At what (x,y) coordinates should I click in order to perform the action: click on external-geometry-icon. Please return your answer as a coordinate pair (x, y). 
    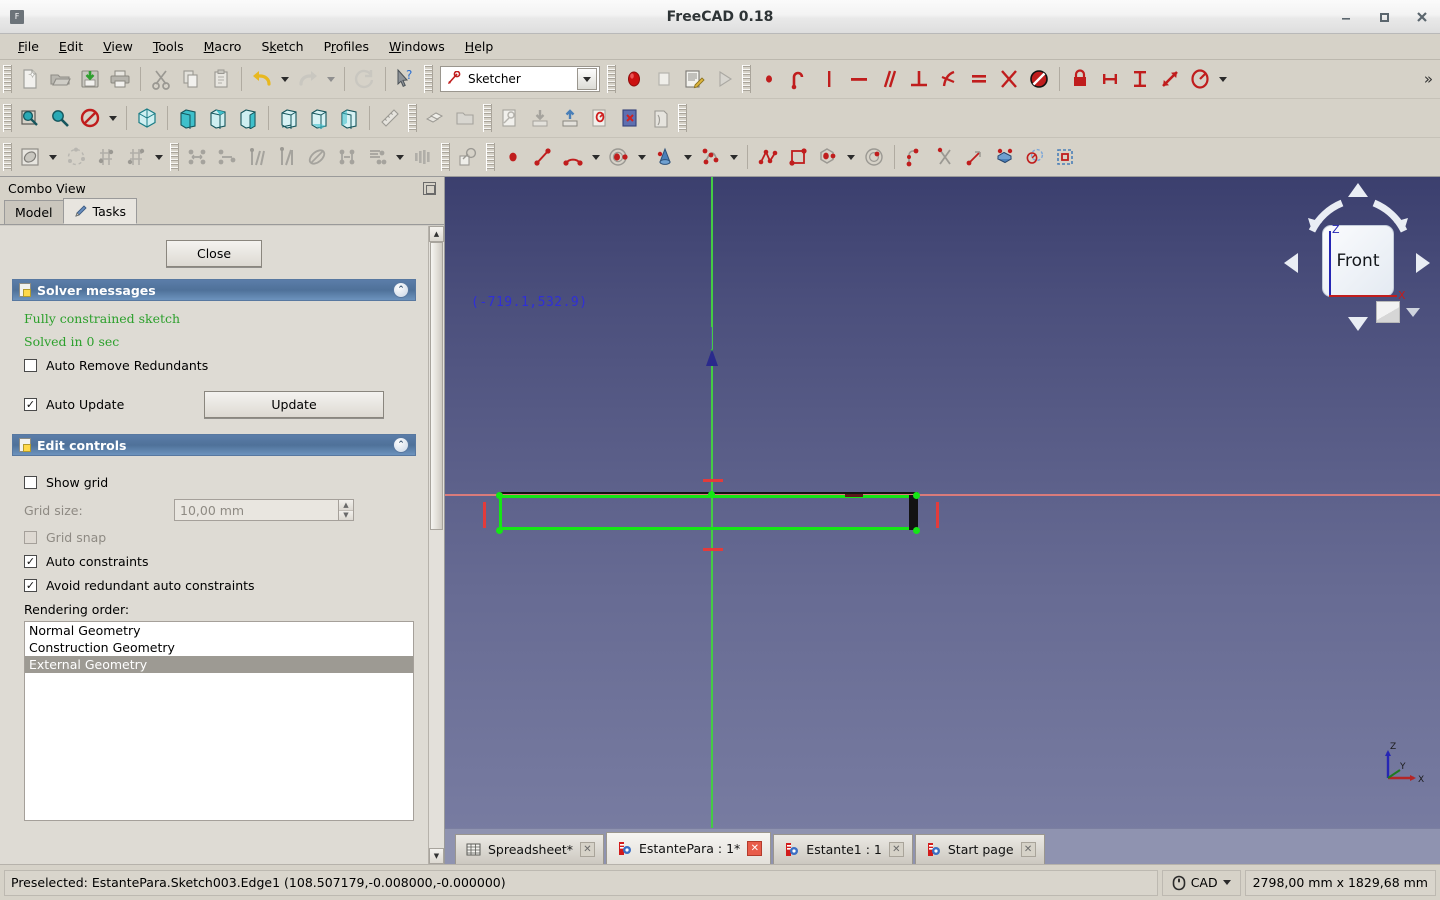
    Looking at the image, I should click on (1005, 157).